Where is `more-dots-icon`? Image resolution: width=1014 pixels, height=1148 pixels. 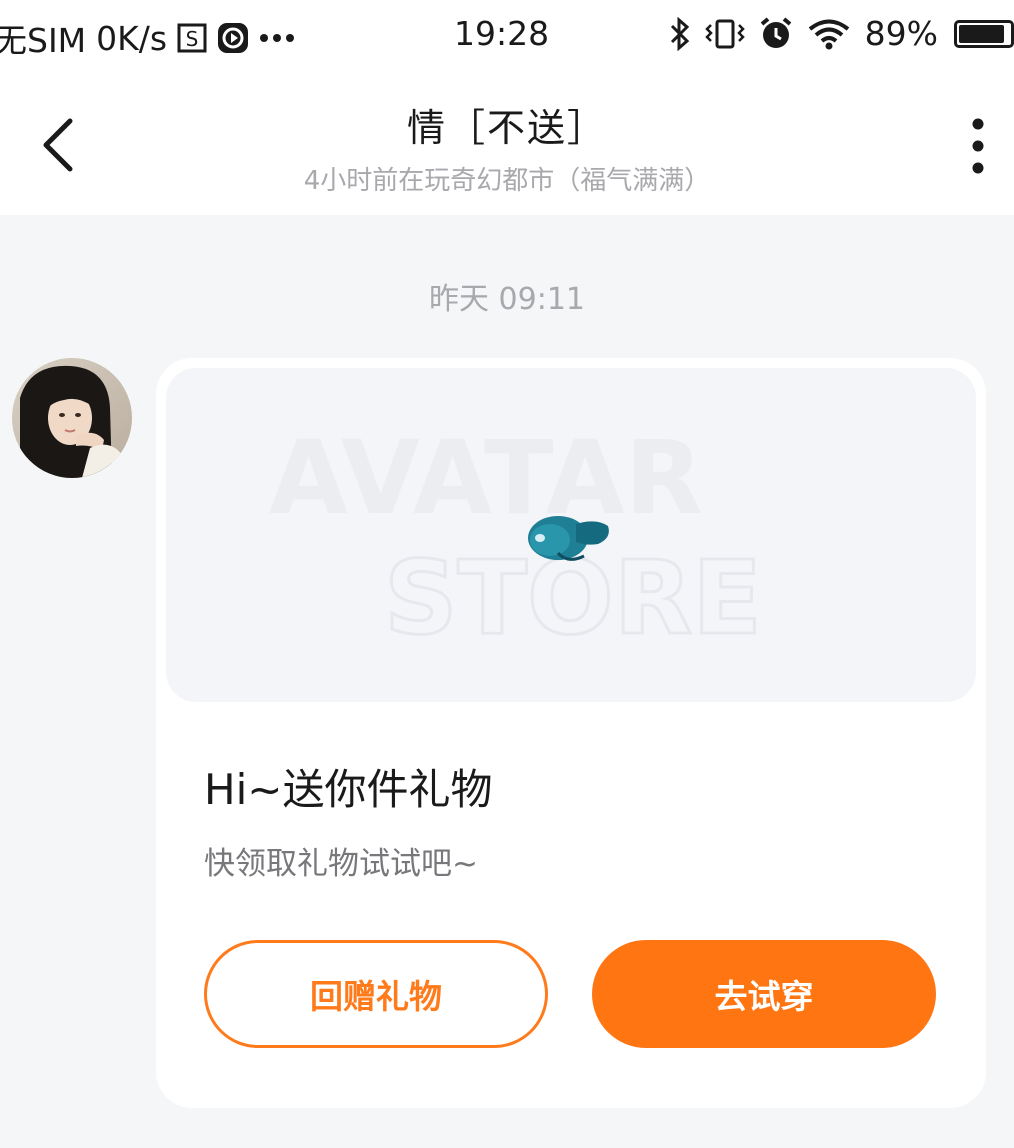
more-dots-icon is located at coordinates (277, 38).